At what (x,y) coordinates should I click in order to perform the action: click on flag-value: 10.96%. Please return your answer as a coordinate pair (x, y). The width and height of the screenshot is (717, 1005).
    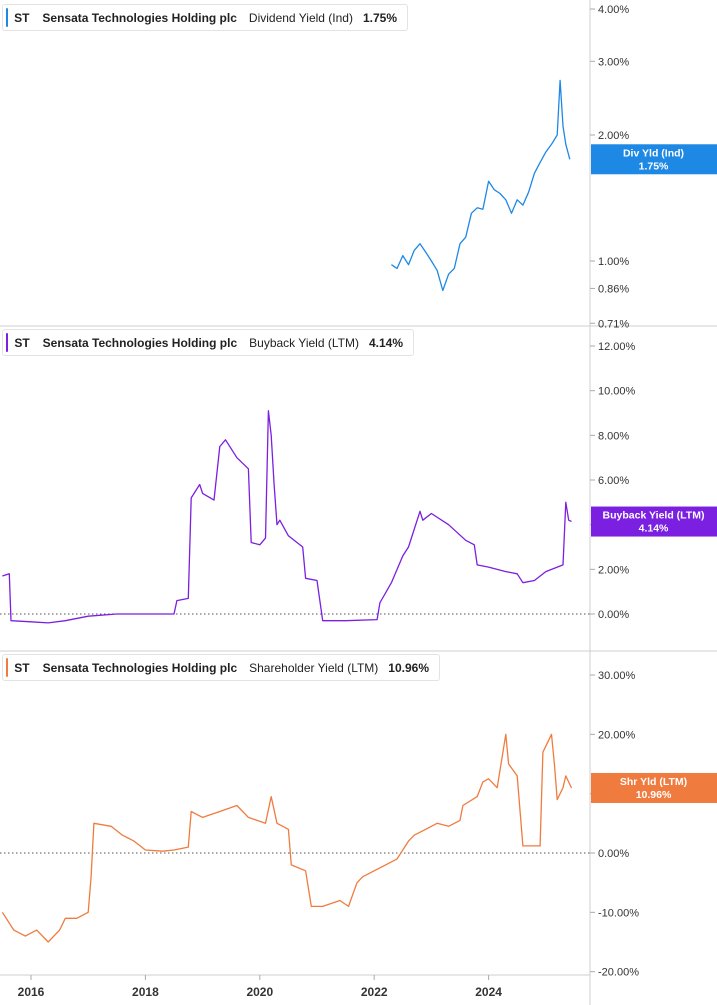
    Looking at the image, I should click on (654, 795).